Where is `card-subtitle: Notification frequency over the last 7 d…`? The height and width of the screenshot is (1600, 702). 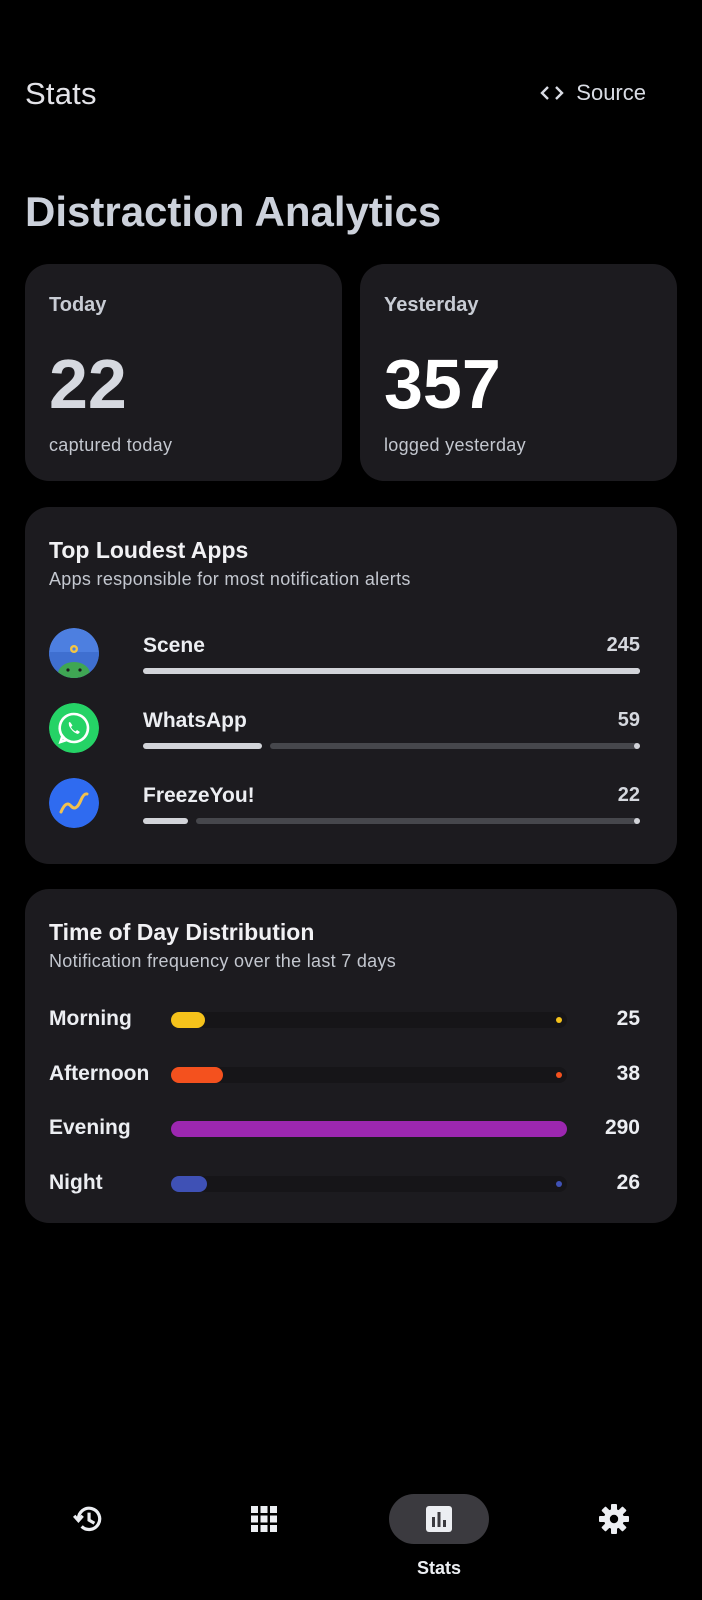 card-subtitle: Notification frequency over the last 7 d… is located at coordinates (223, 961).